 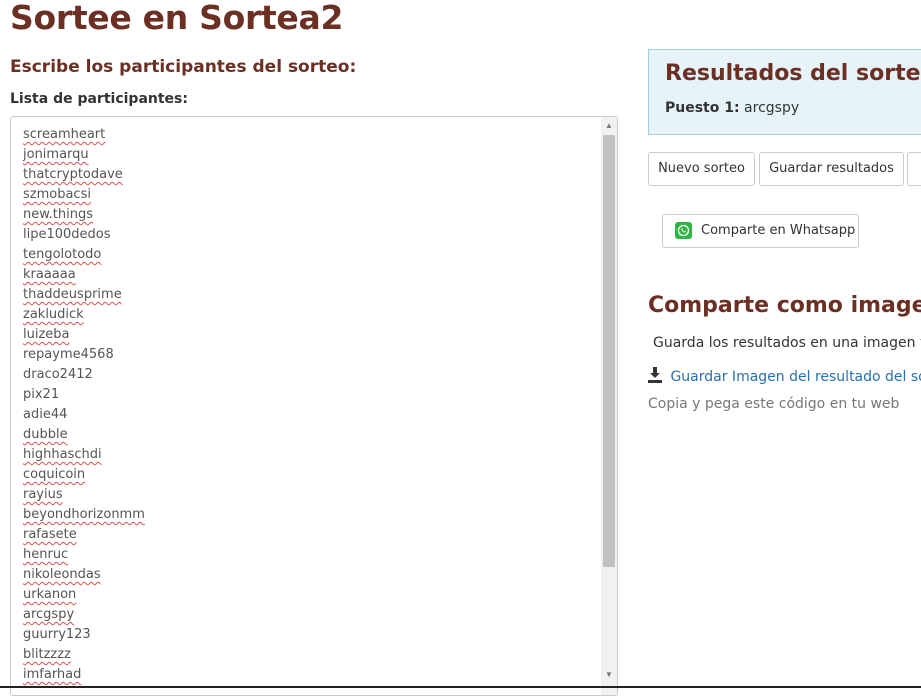 I want to click on textarea-scrollbar: ▲ ▼, so click(x=609, y=406).